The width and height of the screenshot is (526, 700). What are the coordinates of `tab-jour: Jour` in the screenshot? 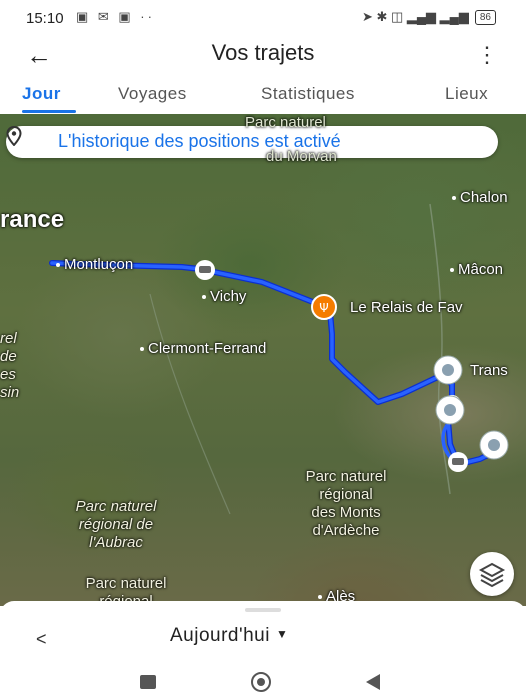 It's located at (41, 94).